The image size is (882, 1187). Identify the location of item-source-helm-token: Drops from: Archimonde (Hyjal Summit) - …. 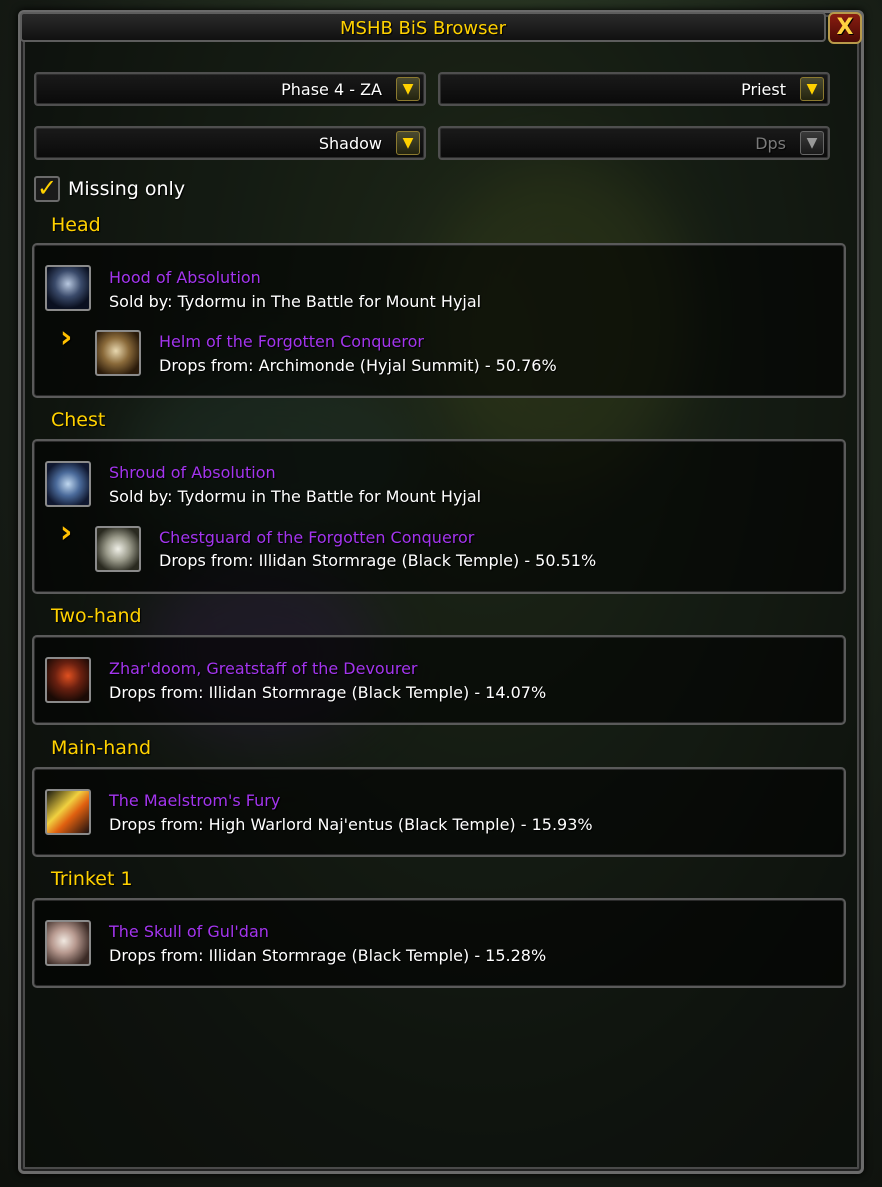
(358, 365).